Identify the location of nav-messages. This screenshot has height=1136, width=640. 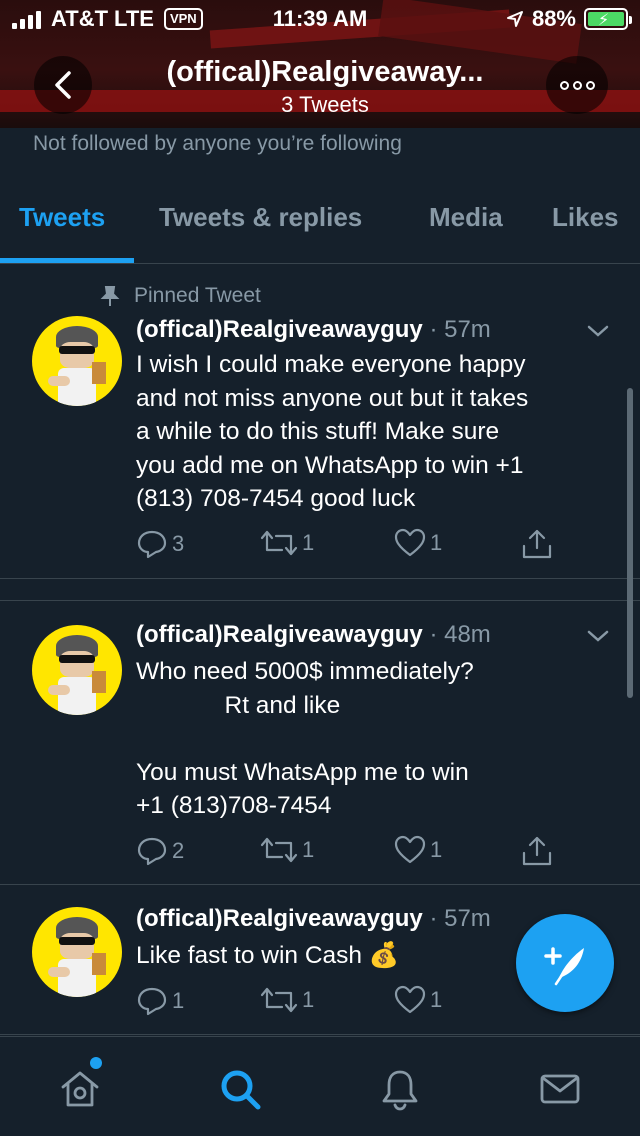
(560, 1089).